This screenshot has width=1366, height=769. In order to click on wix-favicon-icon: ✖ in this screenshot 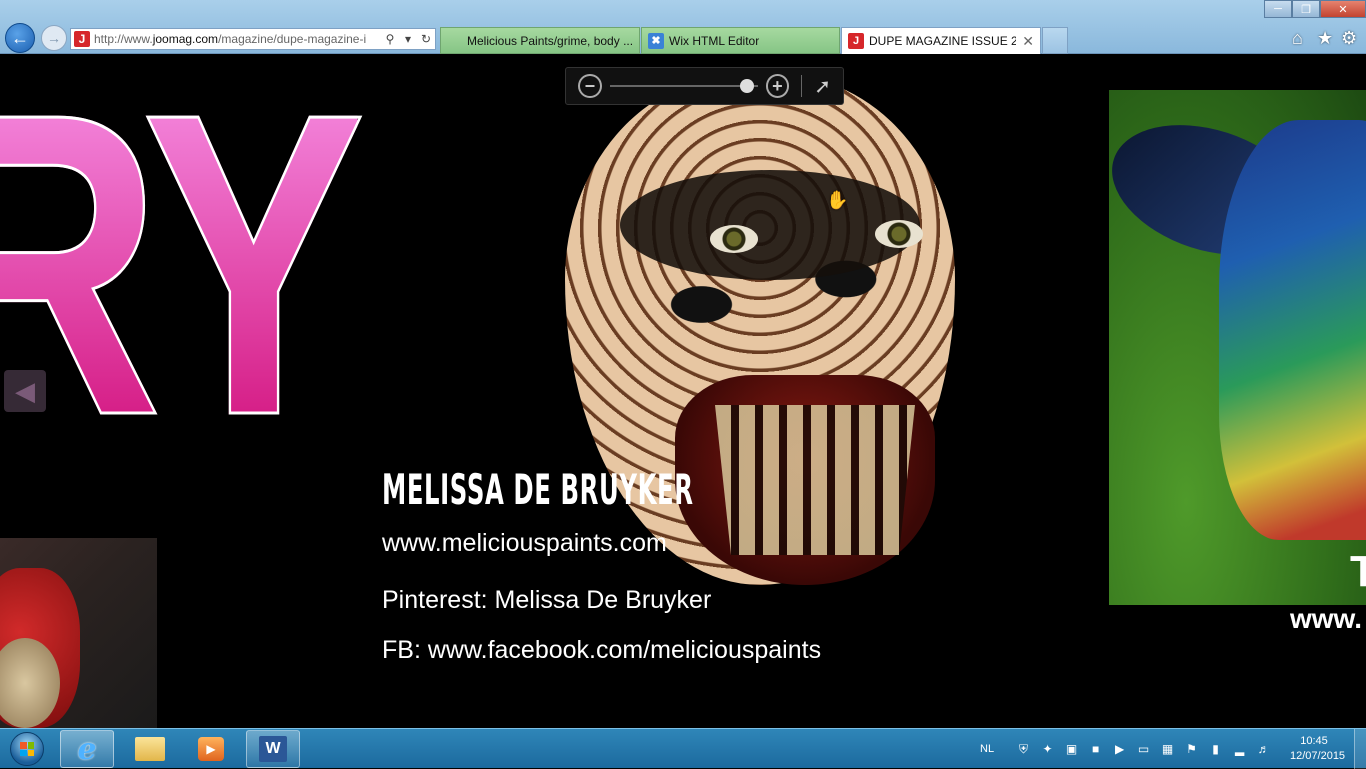, I will do `click(656, 40)`.